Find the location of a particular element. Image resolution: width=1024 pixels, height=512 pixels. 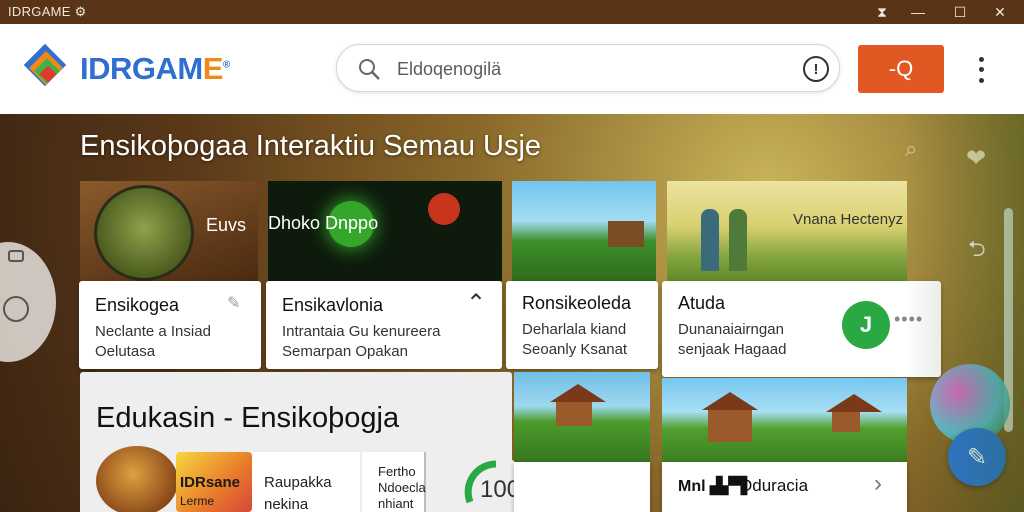

card-subtitle: Intrantaia Gu kenureera is located at coordinates (361, 331).